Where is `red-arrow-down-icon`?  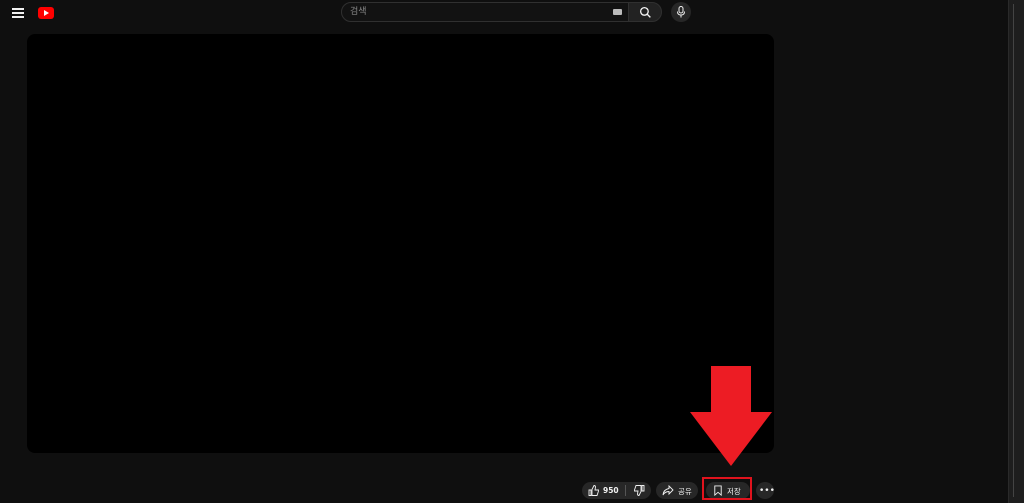 red-arrow-down-icon is located at coordinates (731, 416).